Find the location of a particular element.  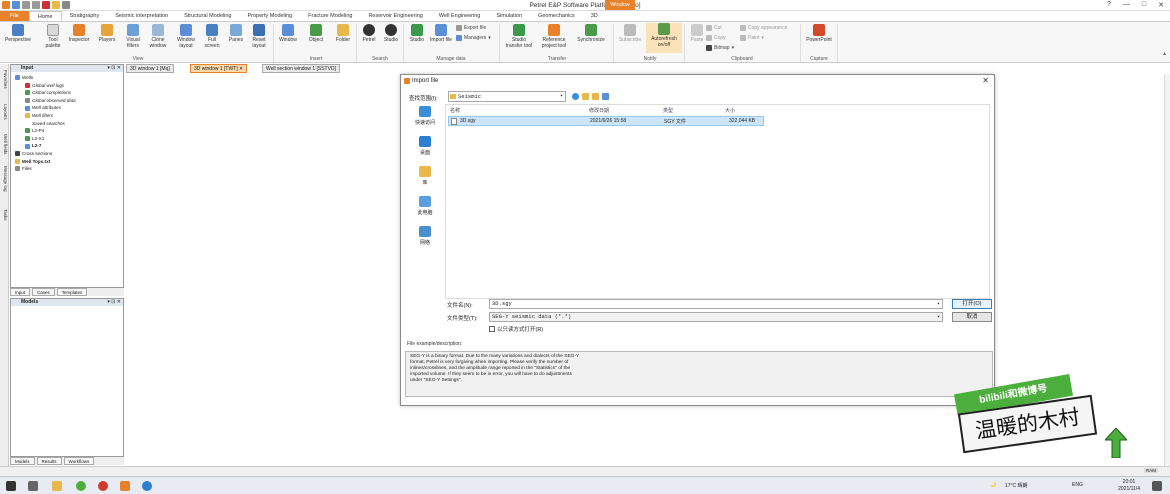

open-button: 打开(O) is located at coordinates (972, 304).